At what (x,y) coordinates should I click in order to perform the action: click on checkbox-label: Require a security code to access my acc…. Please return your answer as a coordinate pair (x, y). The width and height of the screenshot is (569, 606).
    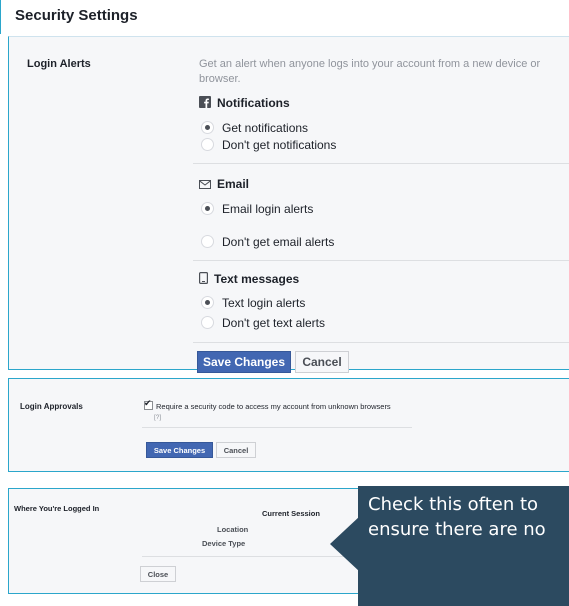
    Looking at the image, I should click on (273, 406).